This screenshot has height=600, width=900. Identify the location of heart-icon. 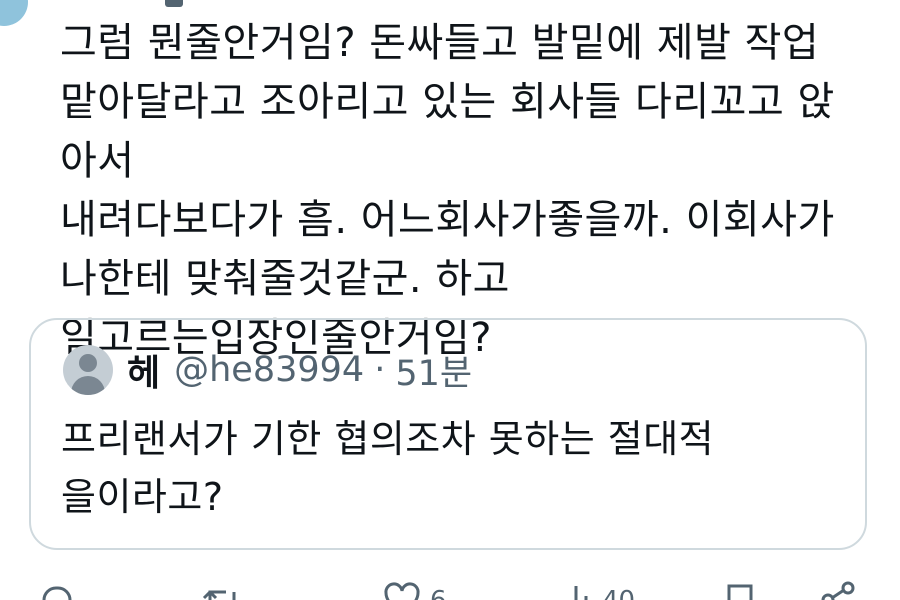
(402, 590).